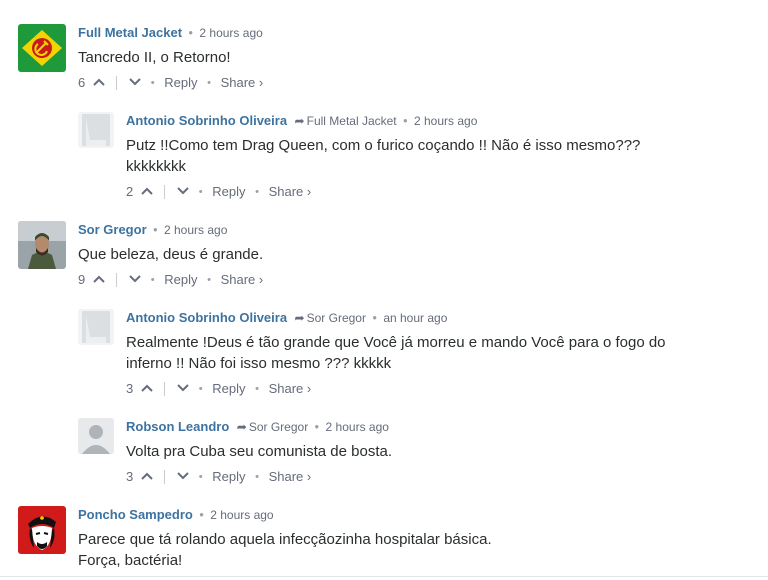  Describe the element at coordinates (112, 229) in the screenshot. I see `author-name: Sor Gregor` at that location.